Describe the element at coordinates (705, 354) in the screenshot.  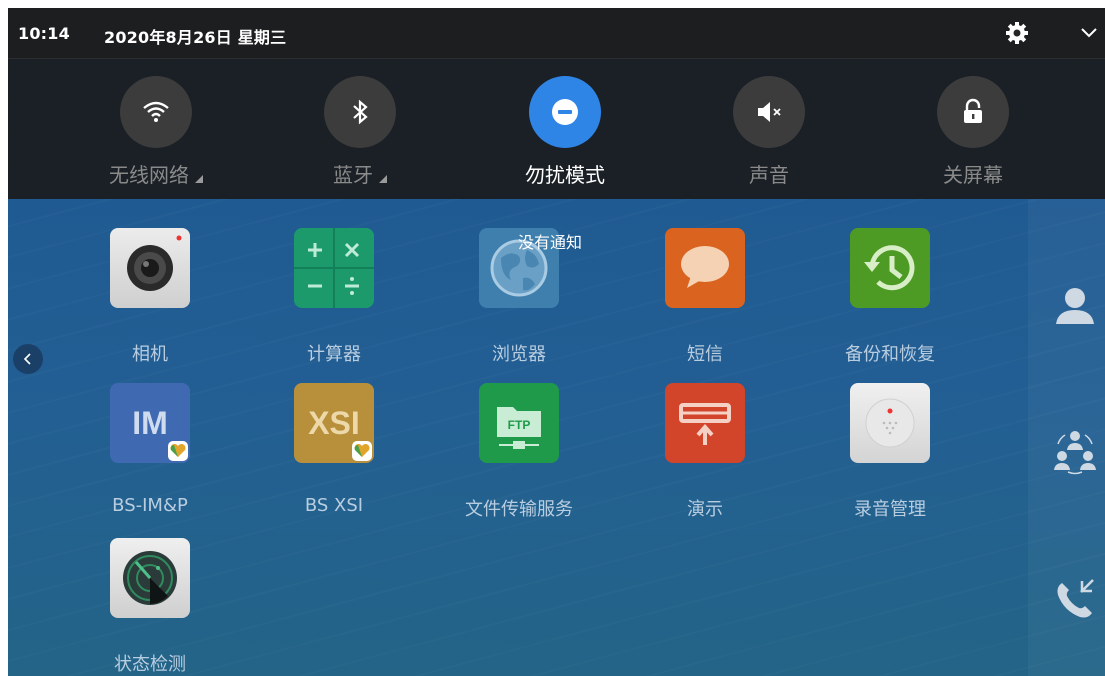
I see `app-label: 短信` at that location.